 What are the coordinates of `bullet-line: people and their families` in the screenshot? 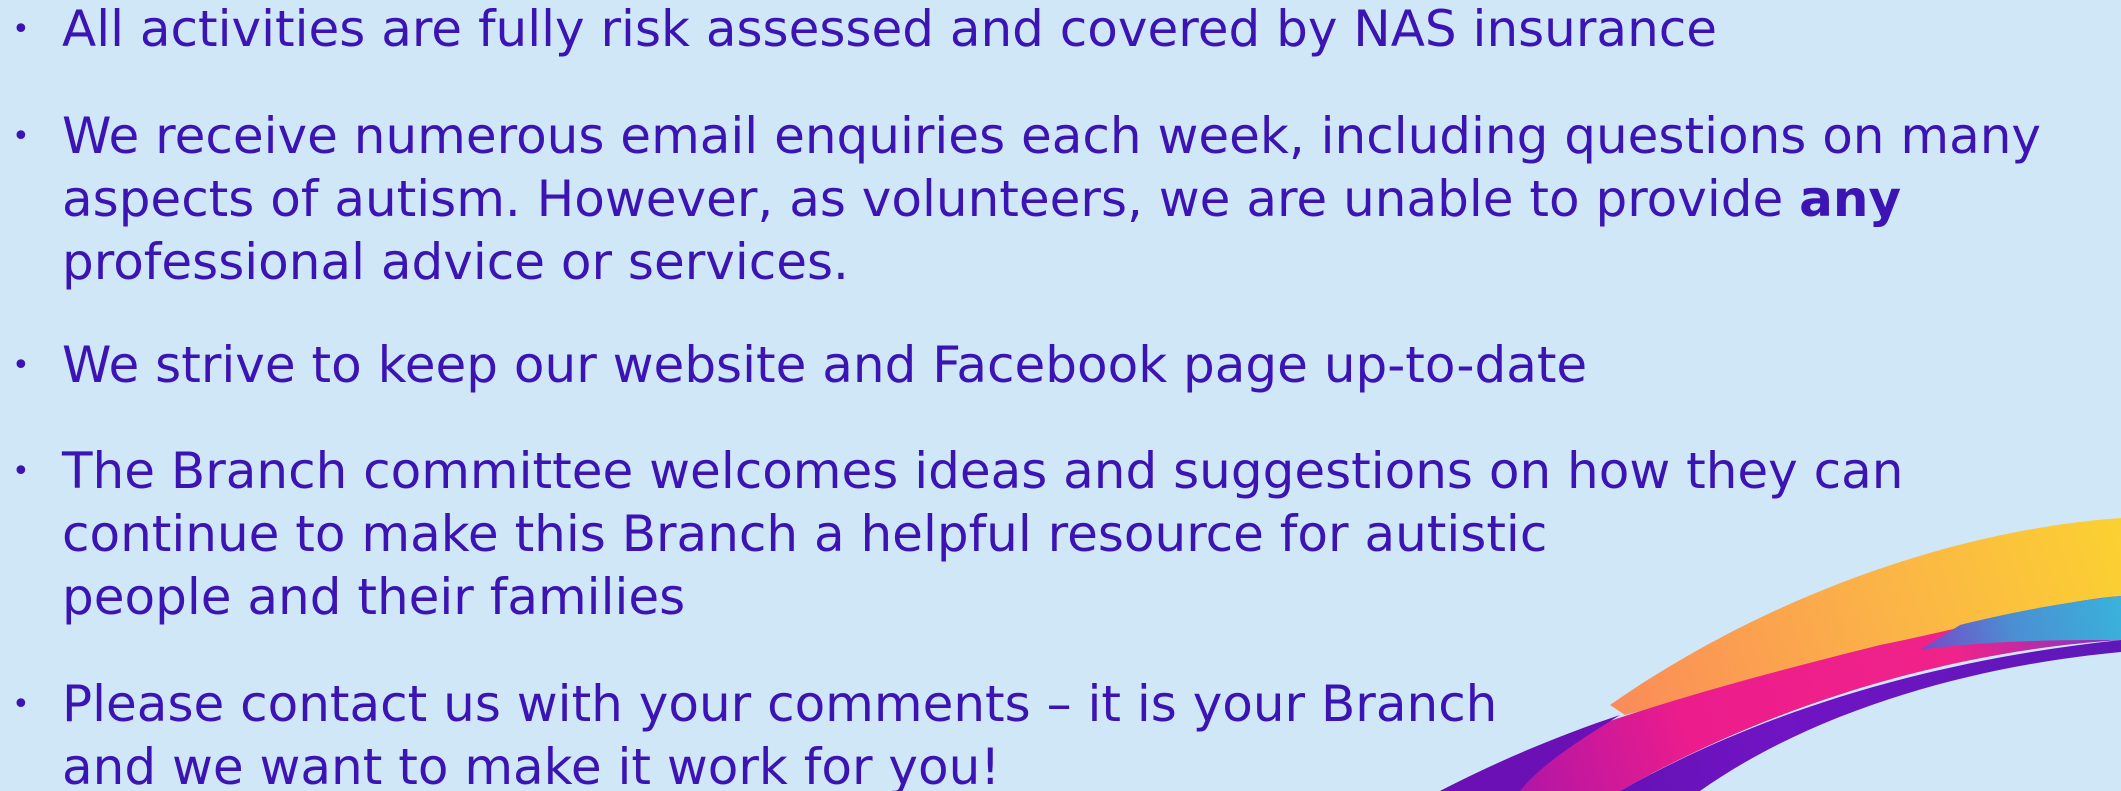 It's located at (374, 597).